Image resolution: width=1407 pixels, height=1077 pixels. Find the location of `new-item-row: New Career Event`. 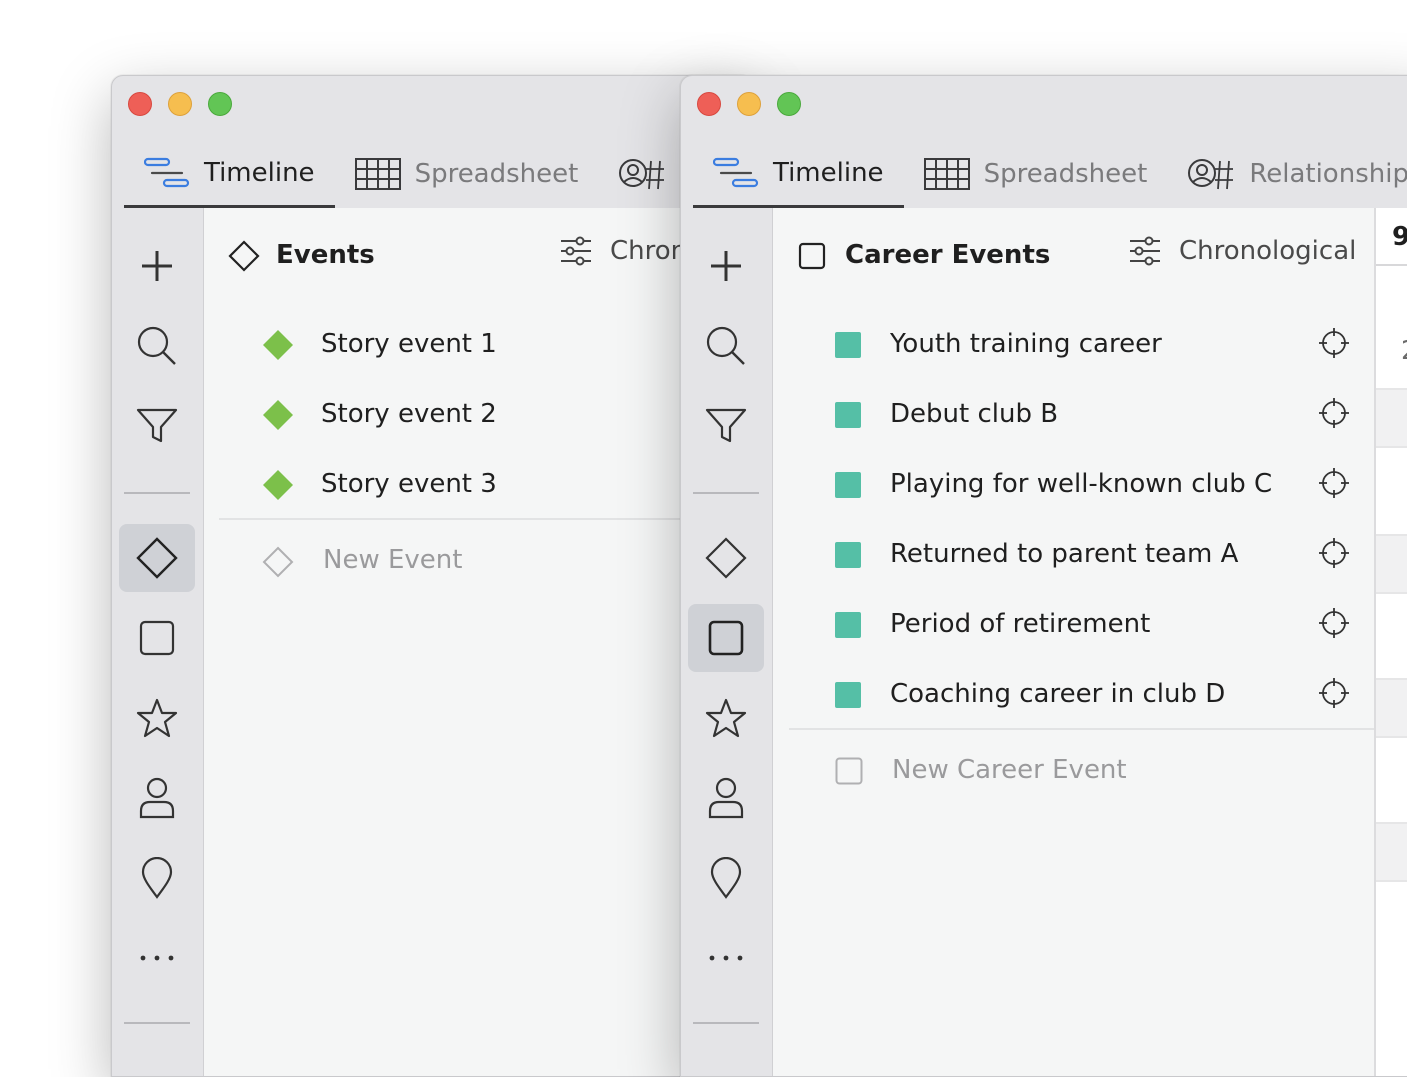

new-item-row: New Career Event is located at coordinates (1074, 771).